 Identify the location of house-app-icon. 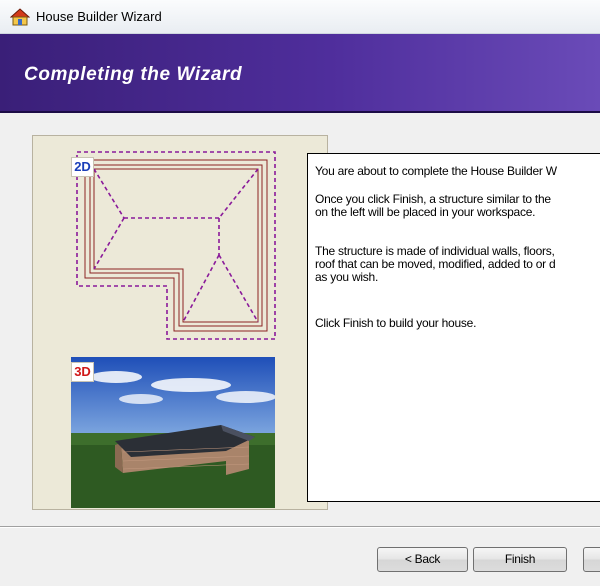
(20, 17).